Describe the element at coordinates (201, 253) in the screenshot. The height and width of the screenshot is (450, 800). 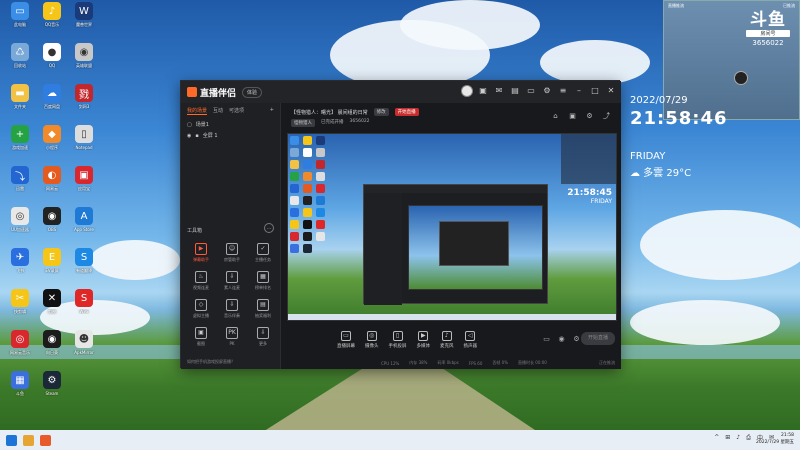
I see `tool-item: ▶ 弹幕助手` at that location.